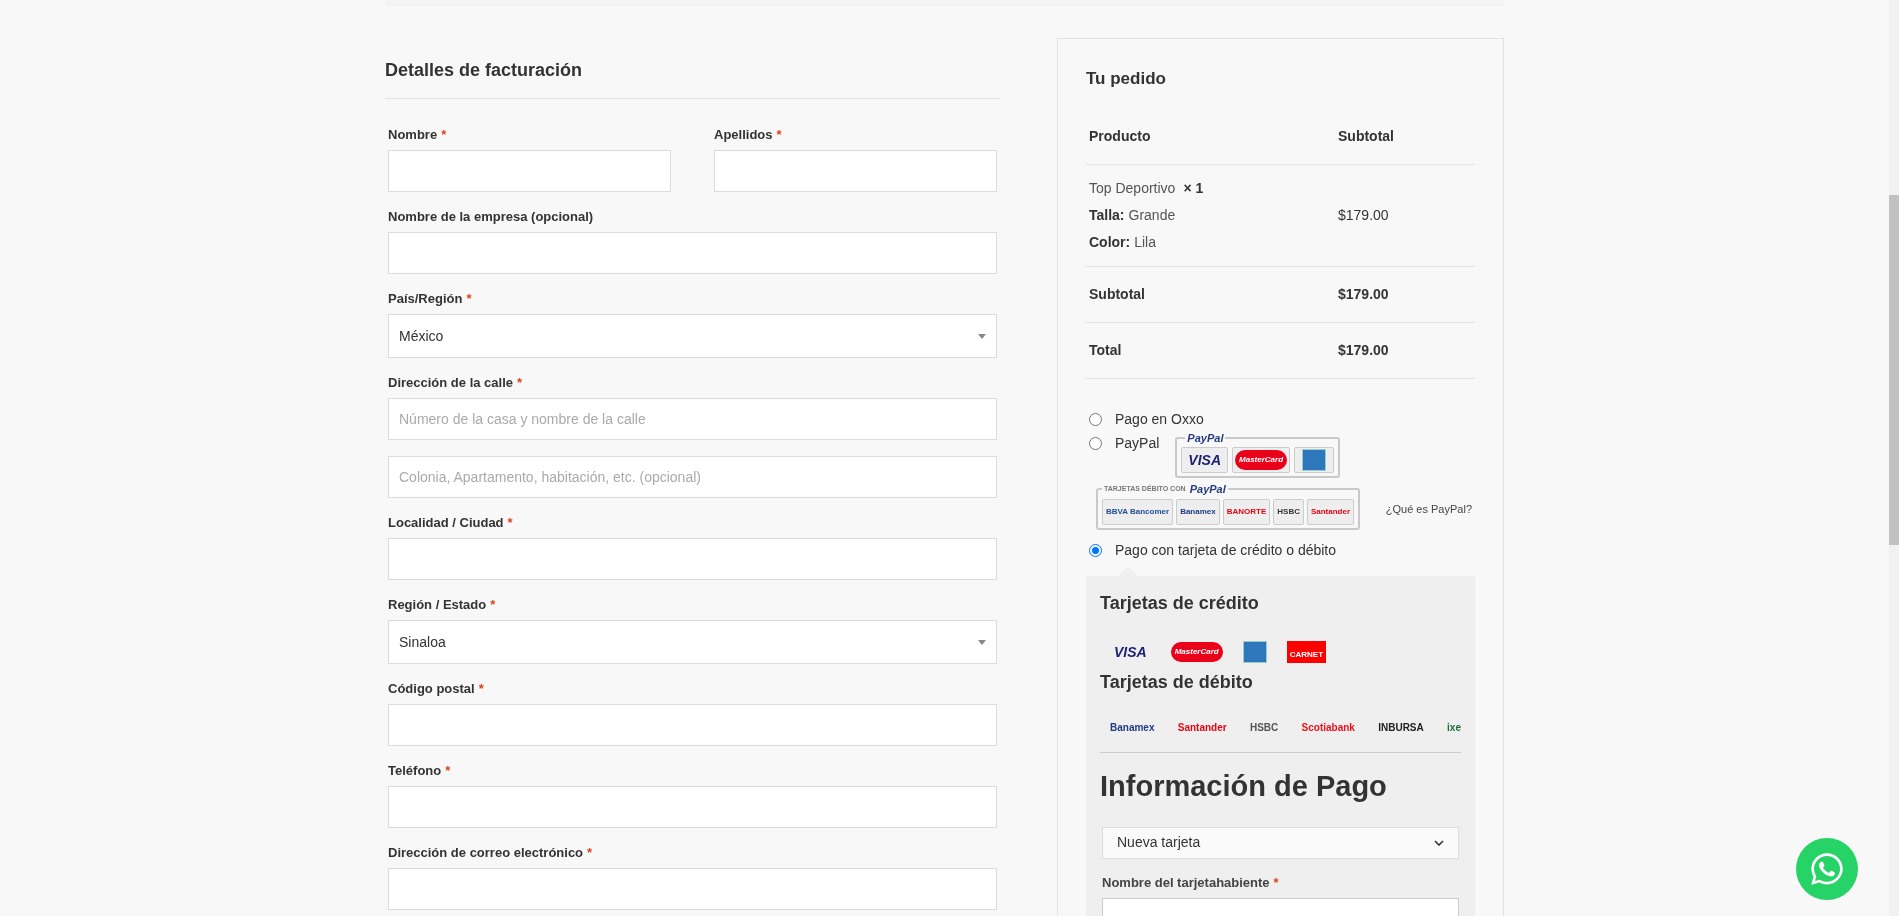 The image size is (1899, 916). I want to click on attribute-value: Grande, so click(1152, 215).